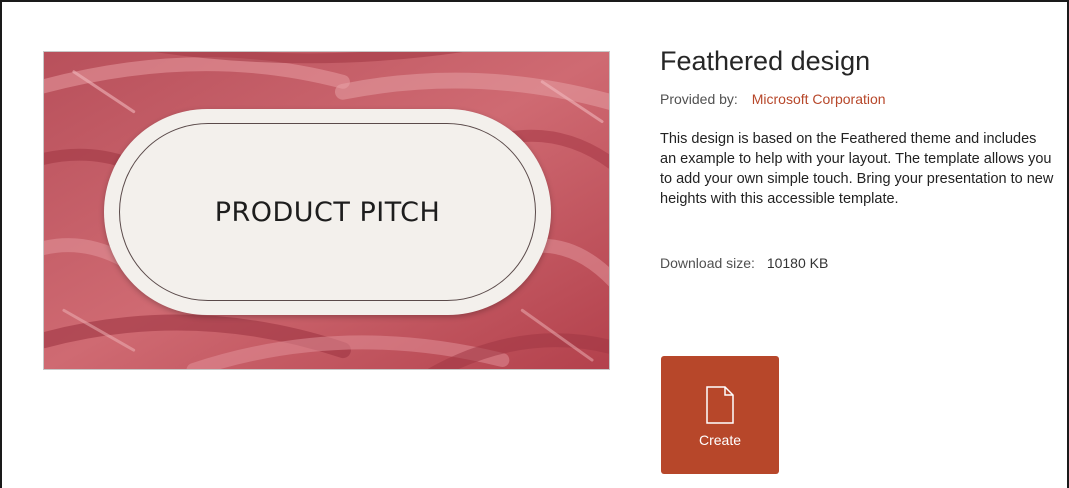 The width and height of the screenshot is (1069, 488). I want to click on create-button: Create, so click(720, 415).